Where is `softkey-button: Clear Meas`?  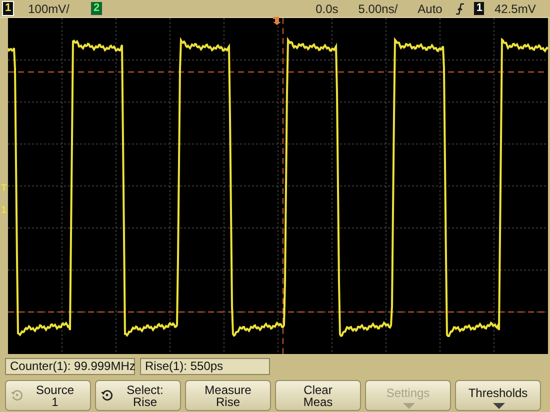
softkey-button: Clear Meas is located at coordinates (318, 395).